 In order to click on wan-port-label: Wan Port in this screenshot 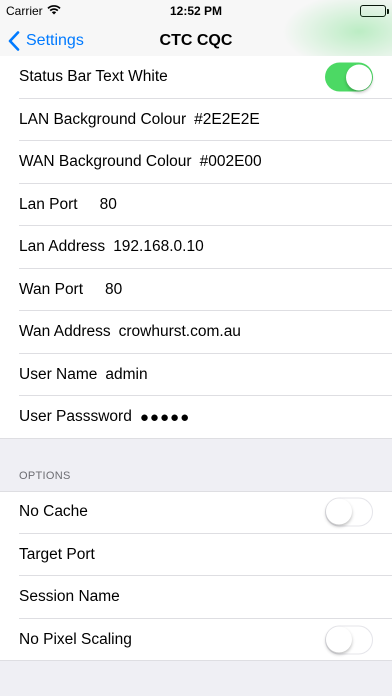, I will do `click(51, 289)`.